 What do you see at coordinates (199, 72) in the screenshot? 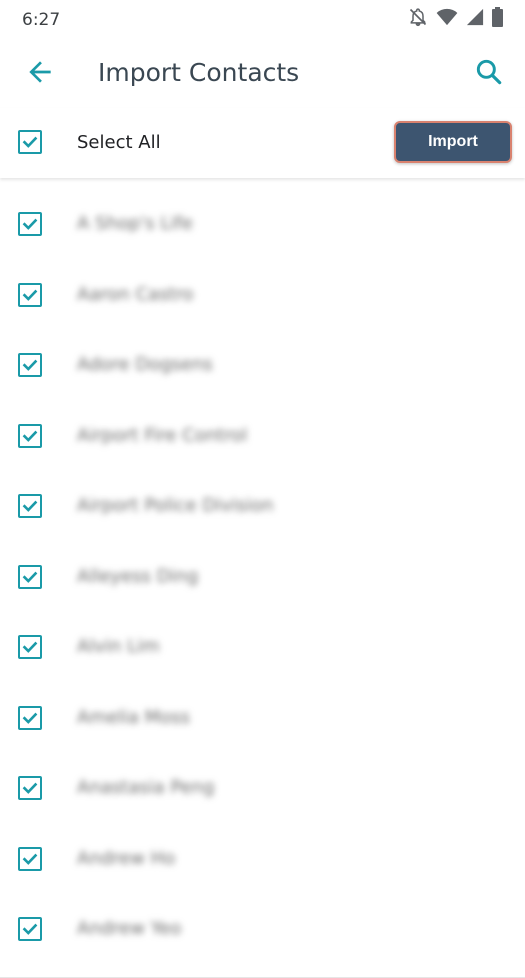
I see `page-title: Import Contacts` at bounding box center [199, 72].